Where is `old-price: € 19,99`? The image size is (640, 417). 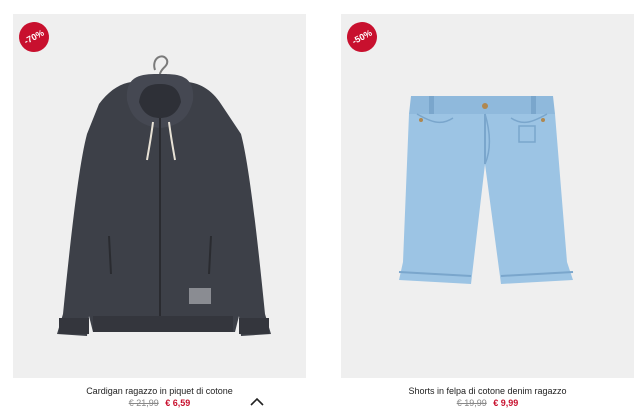 old-price: € 19,99 is located at coordinates (471, 403).